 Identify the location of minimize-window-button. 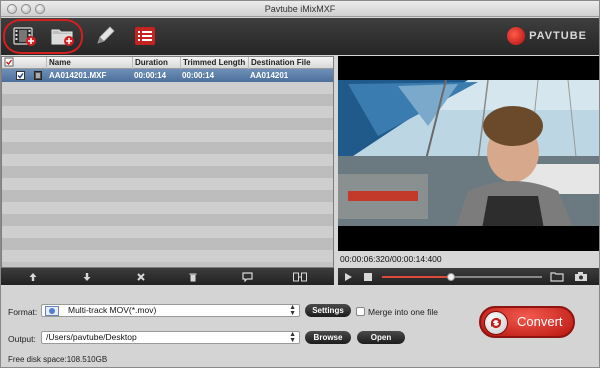
(26, 9).